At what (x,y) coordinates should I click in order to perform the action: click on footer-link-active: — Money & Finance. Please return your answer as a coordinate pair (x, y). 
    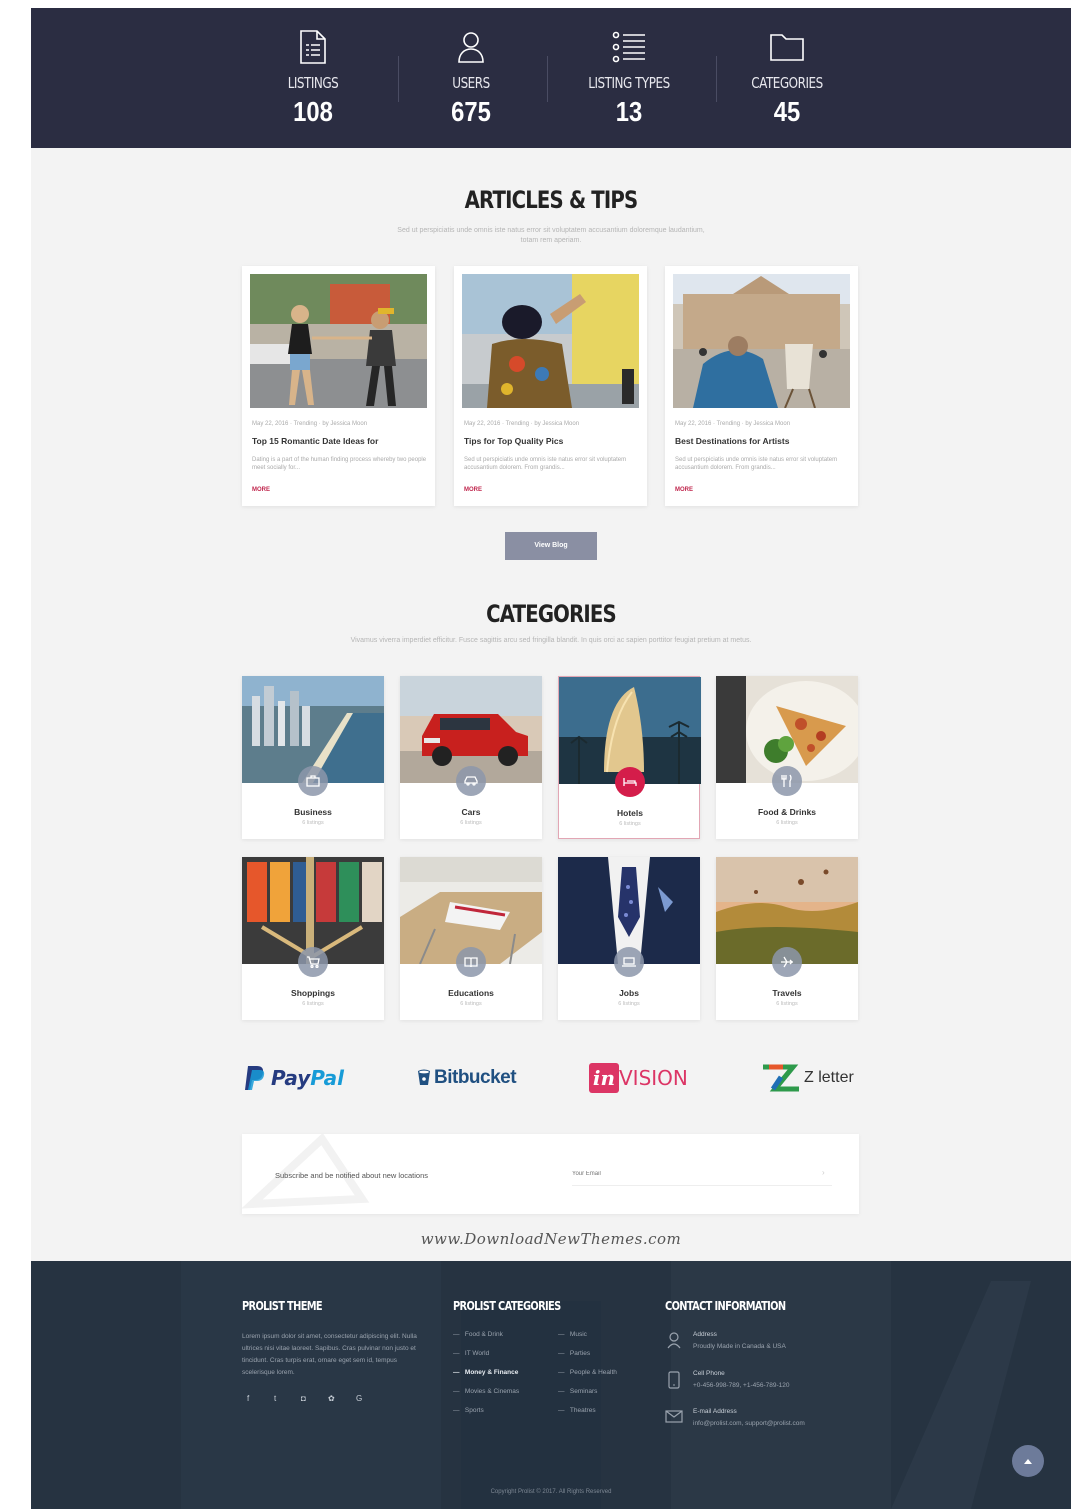
    Looking at the image, I should click on (485, 1372).